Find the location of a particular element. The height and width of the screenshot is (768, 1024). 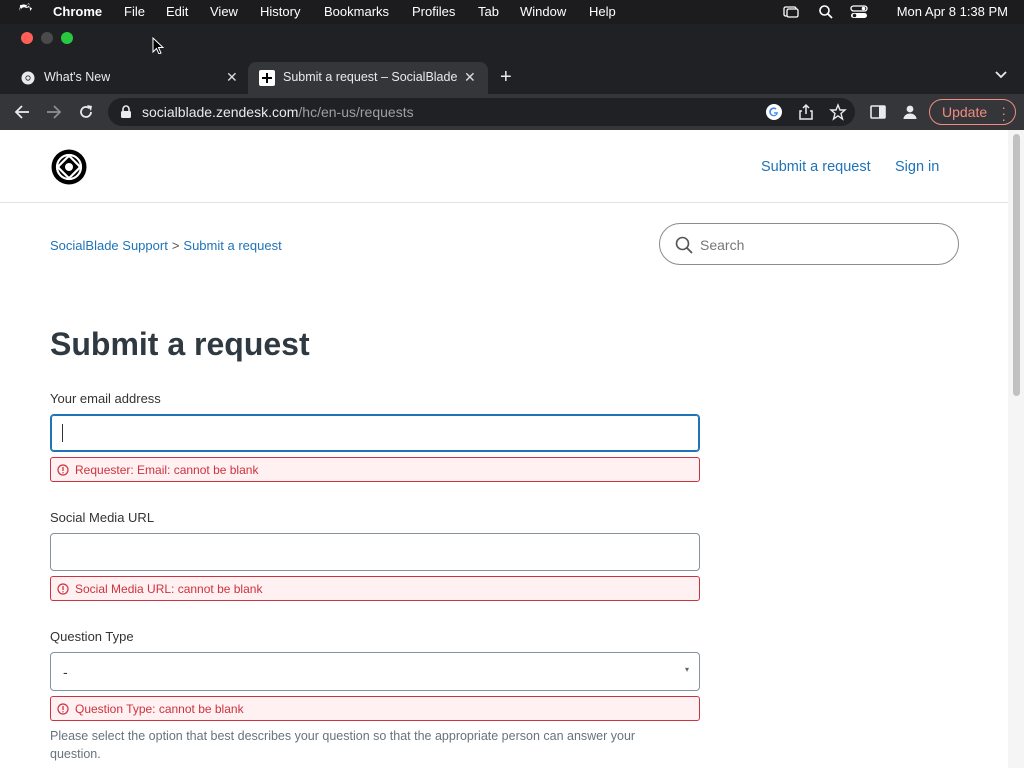

menu-help: Help is located at coordinates (602, 11).